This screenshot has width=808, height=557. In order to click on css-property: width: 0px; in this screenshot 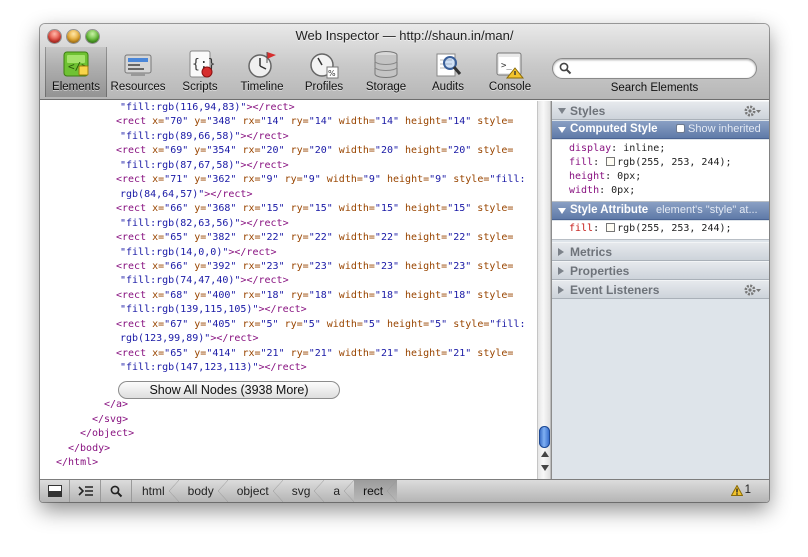, I will do `click(660, 191)`.